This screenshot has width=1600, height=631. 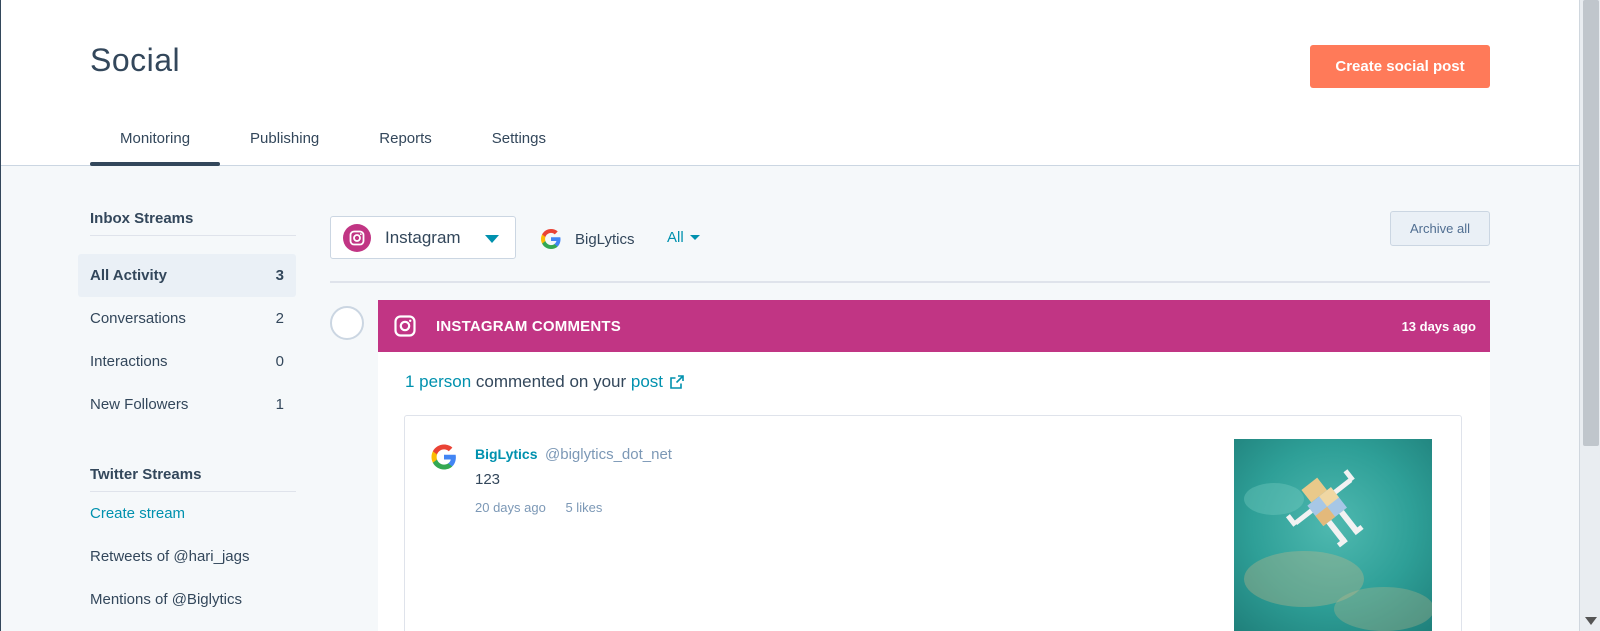 I want to click on archive-all-button: Archive all, so click(x=1440, y=228).